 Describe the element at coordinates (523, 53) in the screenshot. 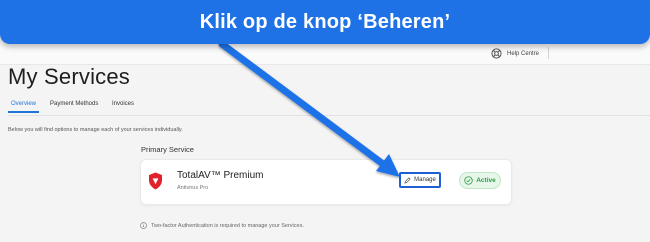

I see `help-centre-label: Help Centre` at that location.